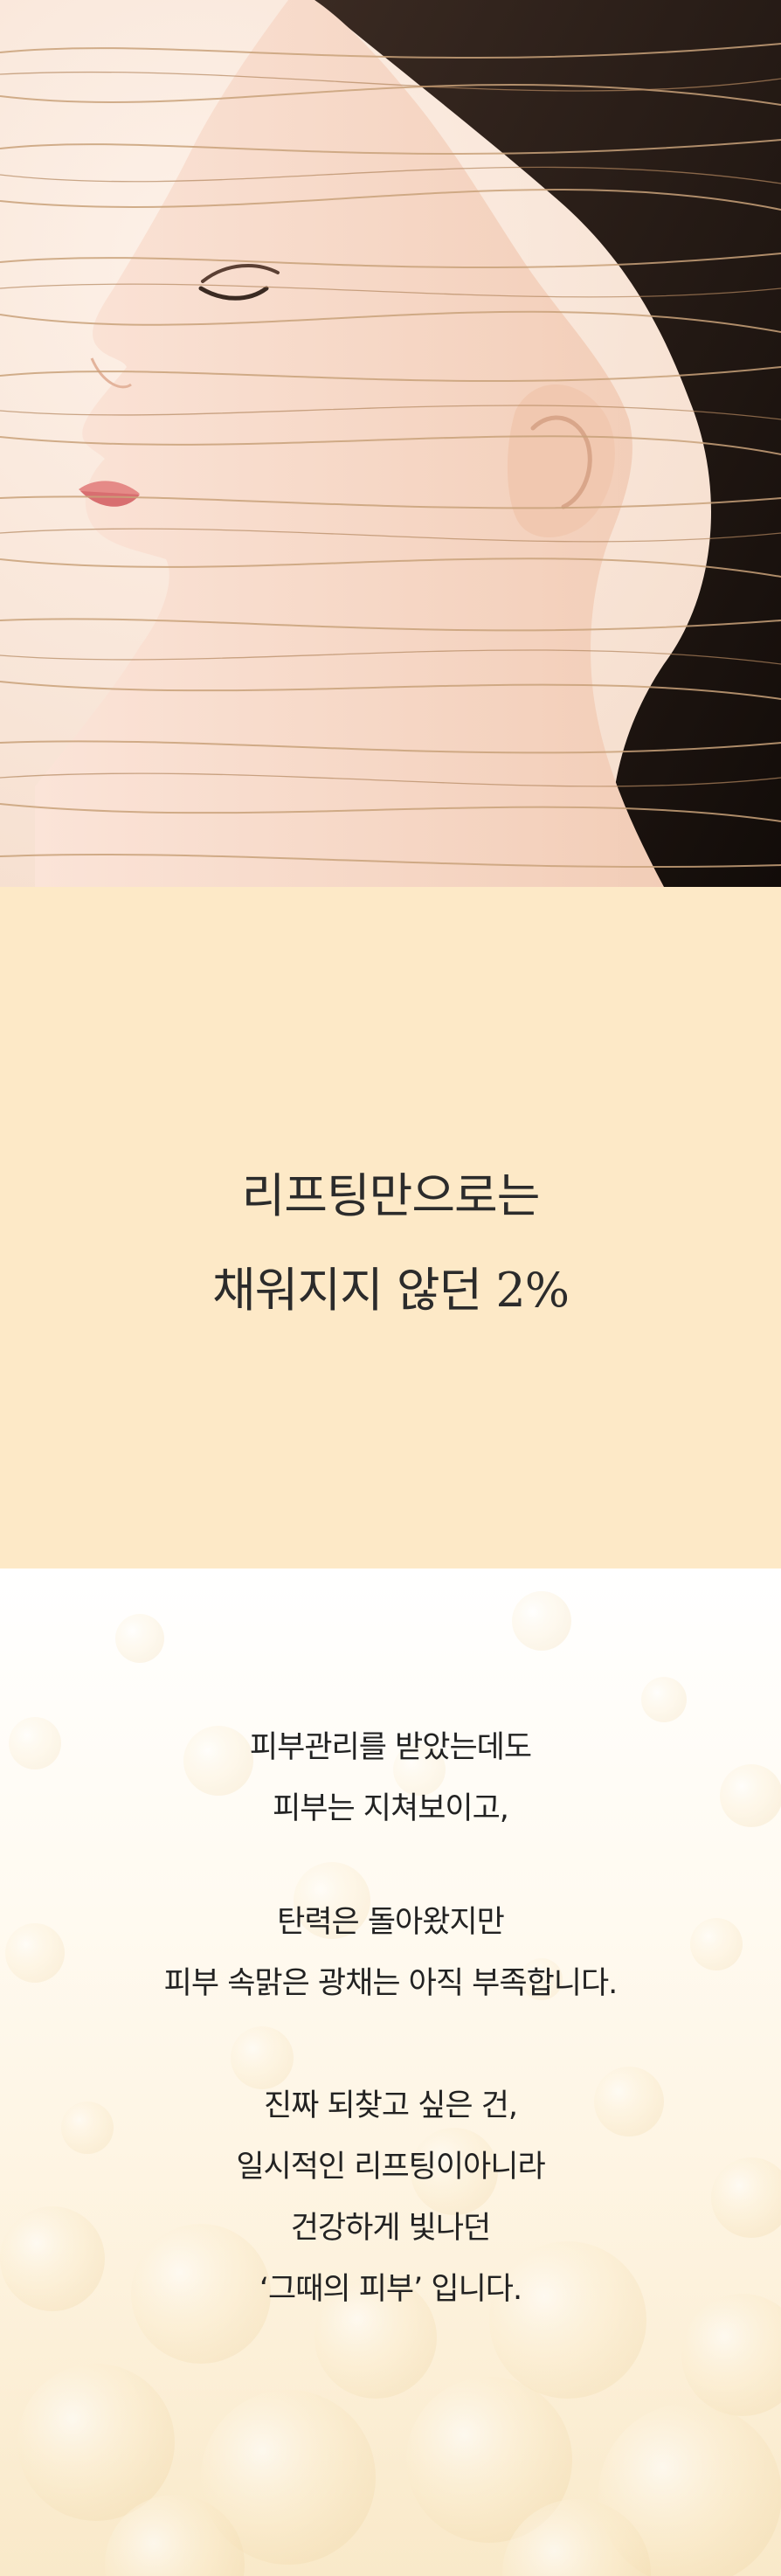  What do you see at coordinates (390, 1243) in the screenshot?
I see `headline: 리프팅만으로는 채워지지 않던 2%` at bounding box center [390, 1243].